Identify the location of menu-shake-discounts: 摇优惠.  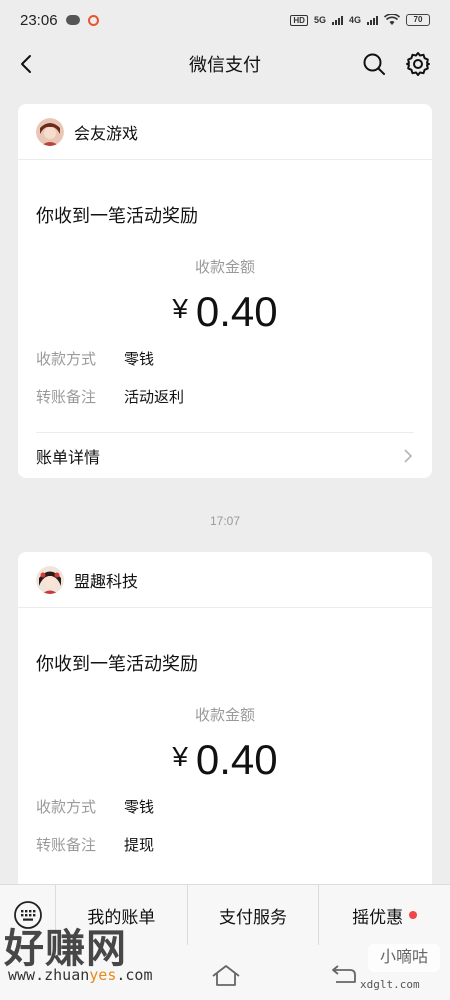
(384, 915).